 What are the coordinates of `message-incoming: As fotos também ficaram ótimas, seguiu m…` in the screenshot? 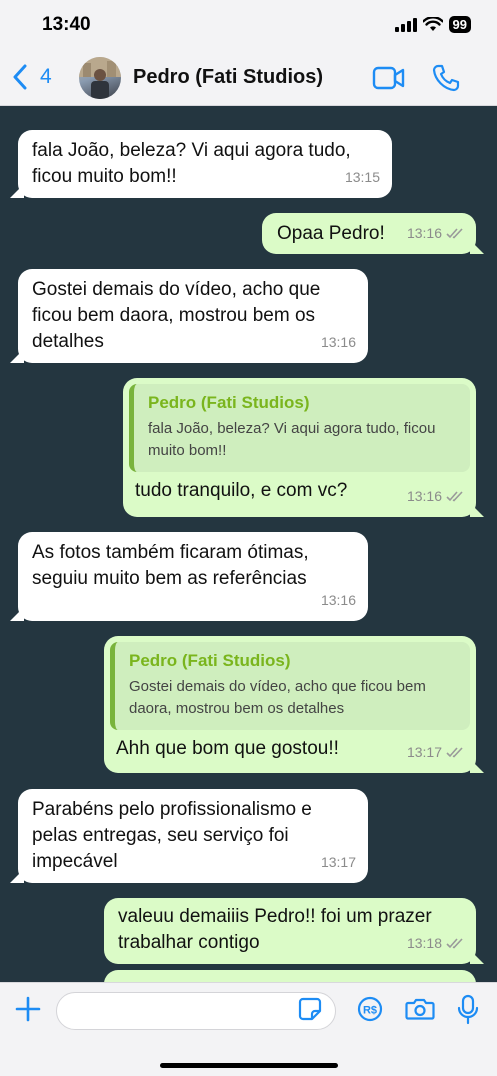 It's located at (189, 576).